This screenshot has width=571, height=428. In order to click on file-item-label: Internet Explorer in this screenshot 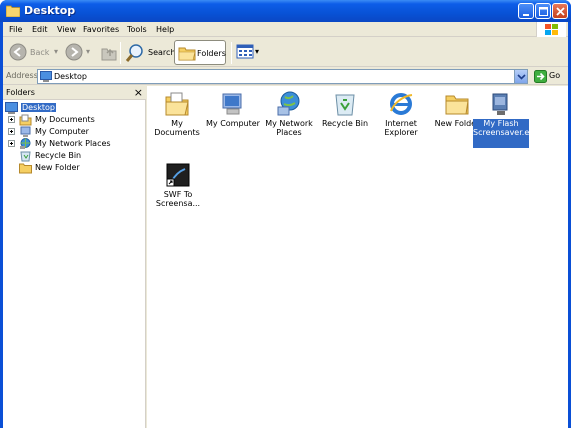, I will do `click(401, 128)`.